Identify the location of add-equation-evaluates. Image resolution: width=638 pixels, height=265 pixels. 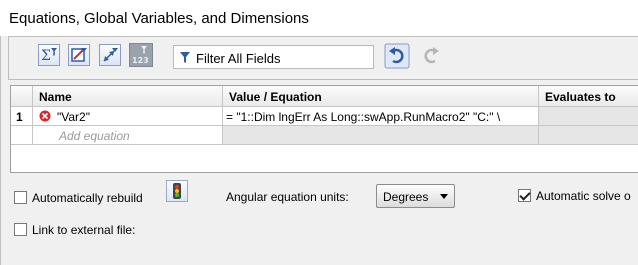
(588, 135).